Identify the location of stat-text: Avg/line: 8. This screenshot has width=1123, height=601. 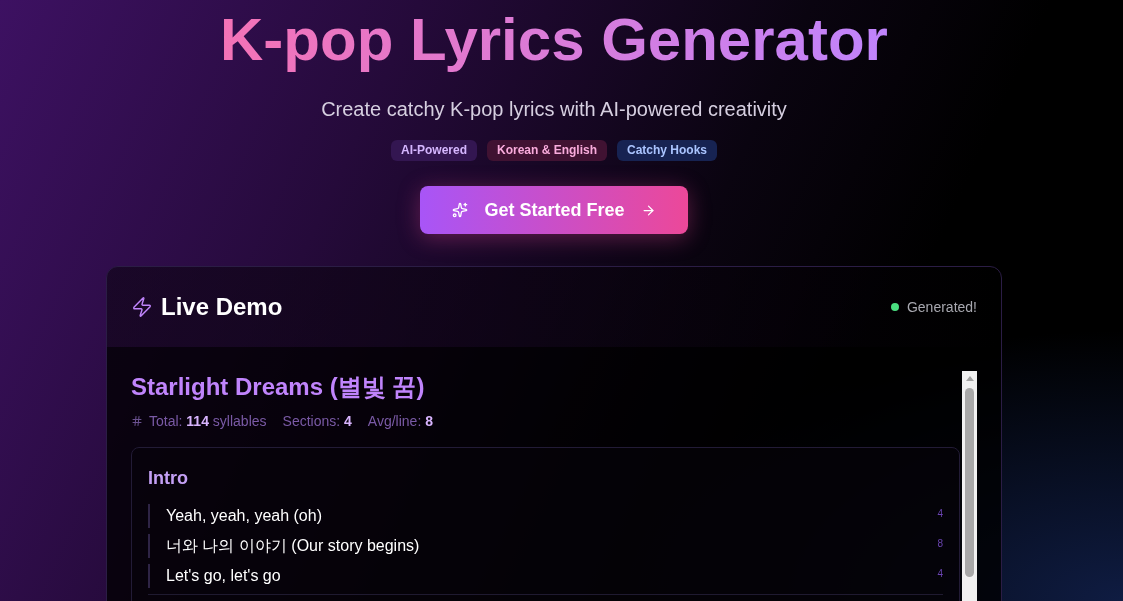
(400, 421).